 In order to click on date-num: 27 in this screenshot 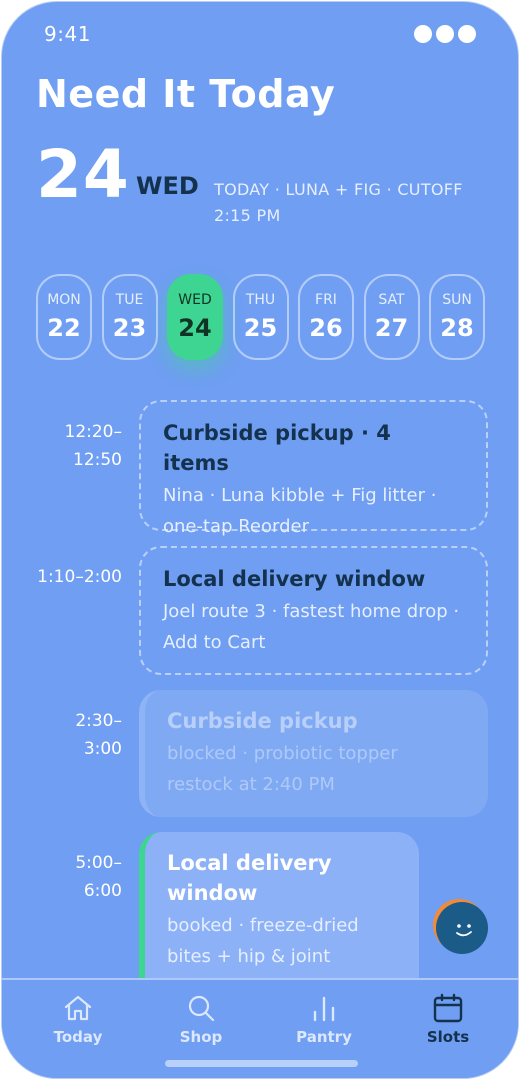, I will do `click(391, 328)`.